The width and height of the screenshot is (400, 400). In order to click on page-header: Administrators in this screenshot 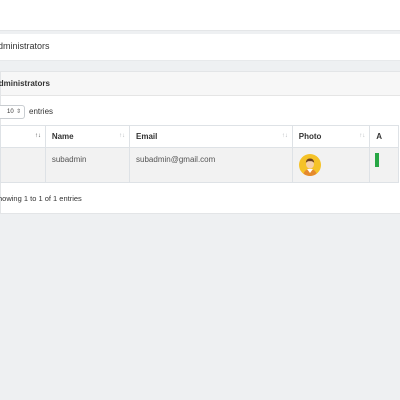, I will do `click(200, 47)`.